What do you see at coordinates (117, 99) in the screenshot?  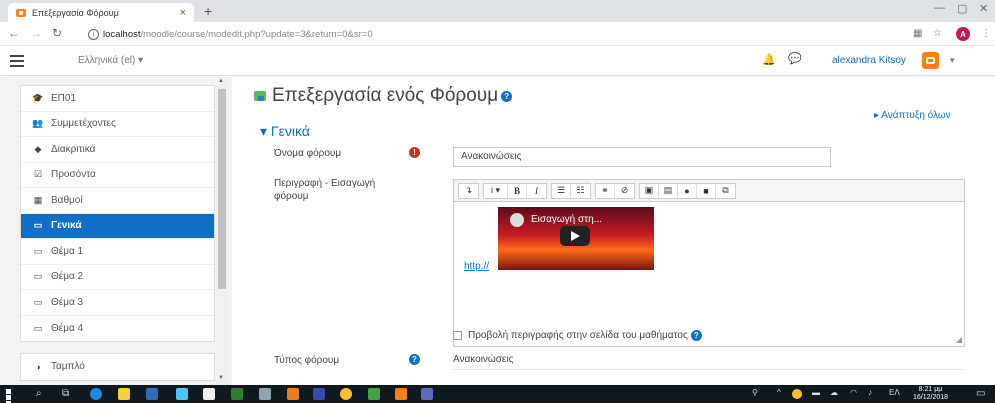 I see `sidebar-item-course: 🎓 ΕΠ01` at bounding box center [117, 99].